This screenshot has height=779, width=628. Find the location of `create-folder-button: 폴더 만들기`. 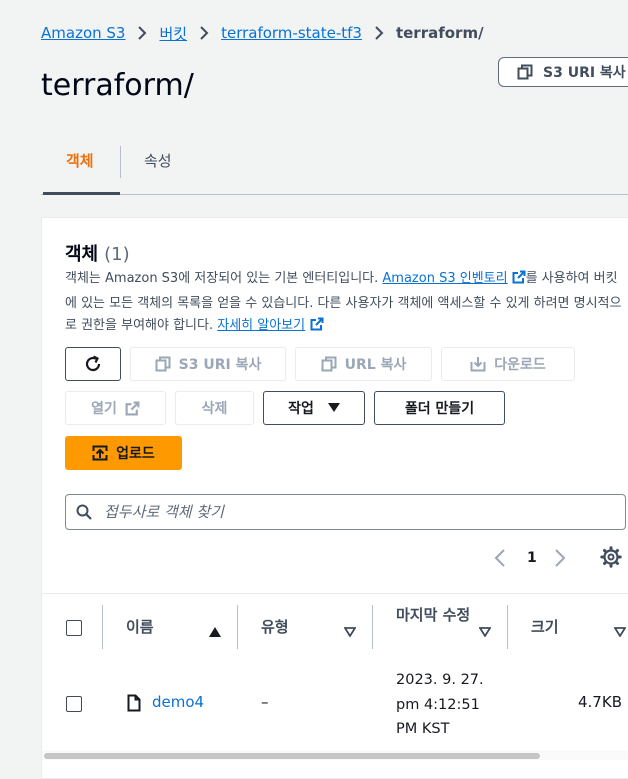

create-folder-button: 폴더 만들기 is located at coordinates (439, 408).